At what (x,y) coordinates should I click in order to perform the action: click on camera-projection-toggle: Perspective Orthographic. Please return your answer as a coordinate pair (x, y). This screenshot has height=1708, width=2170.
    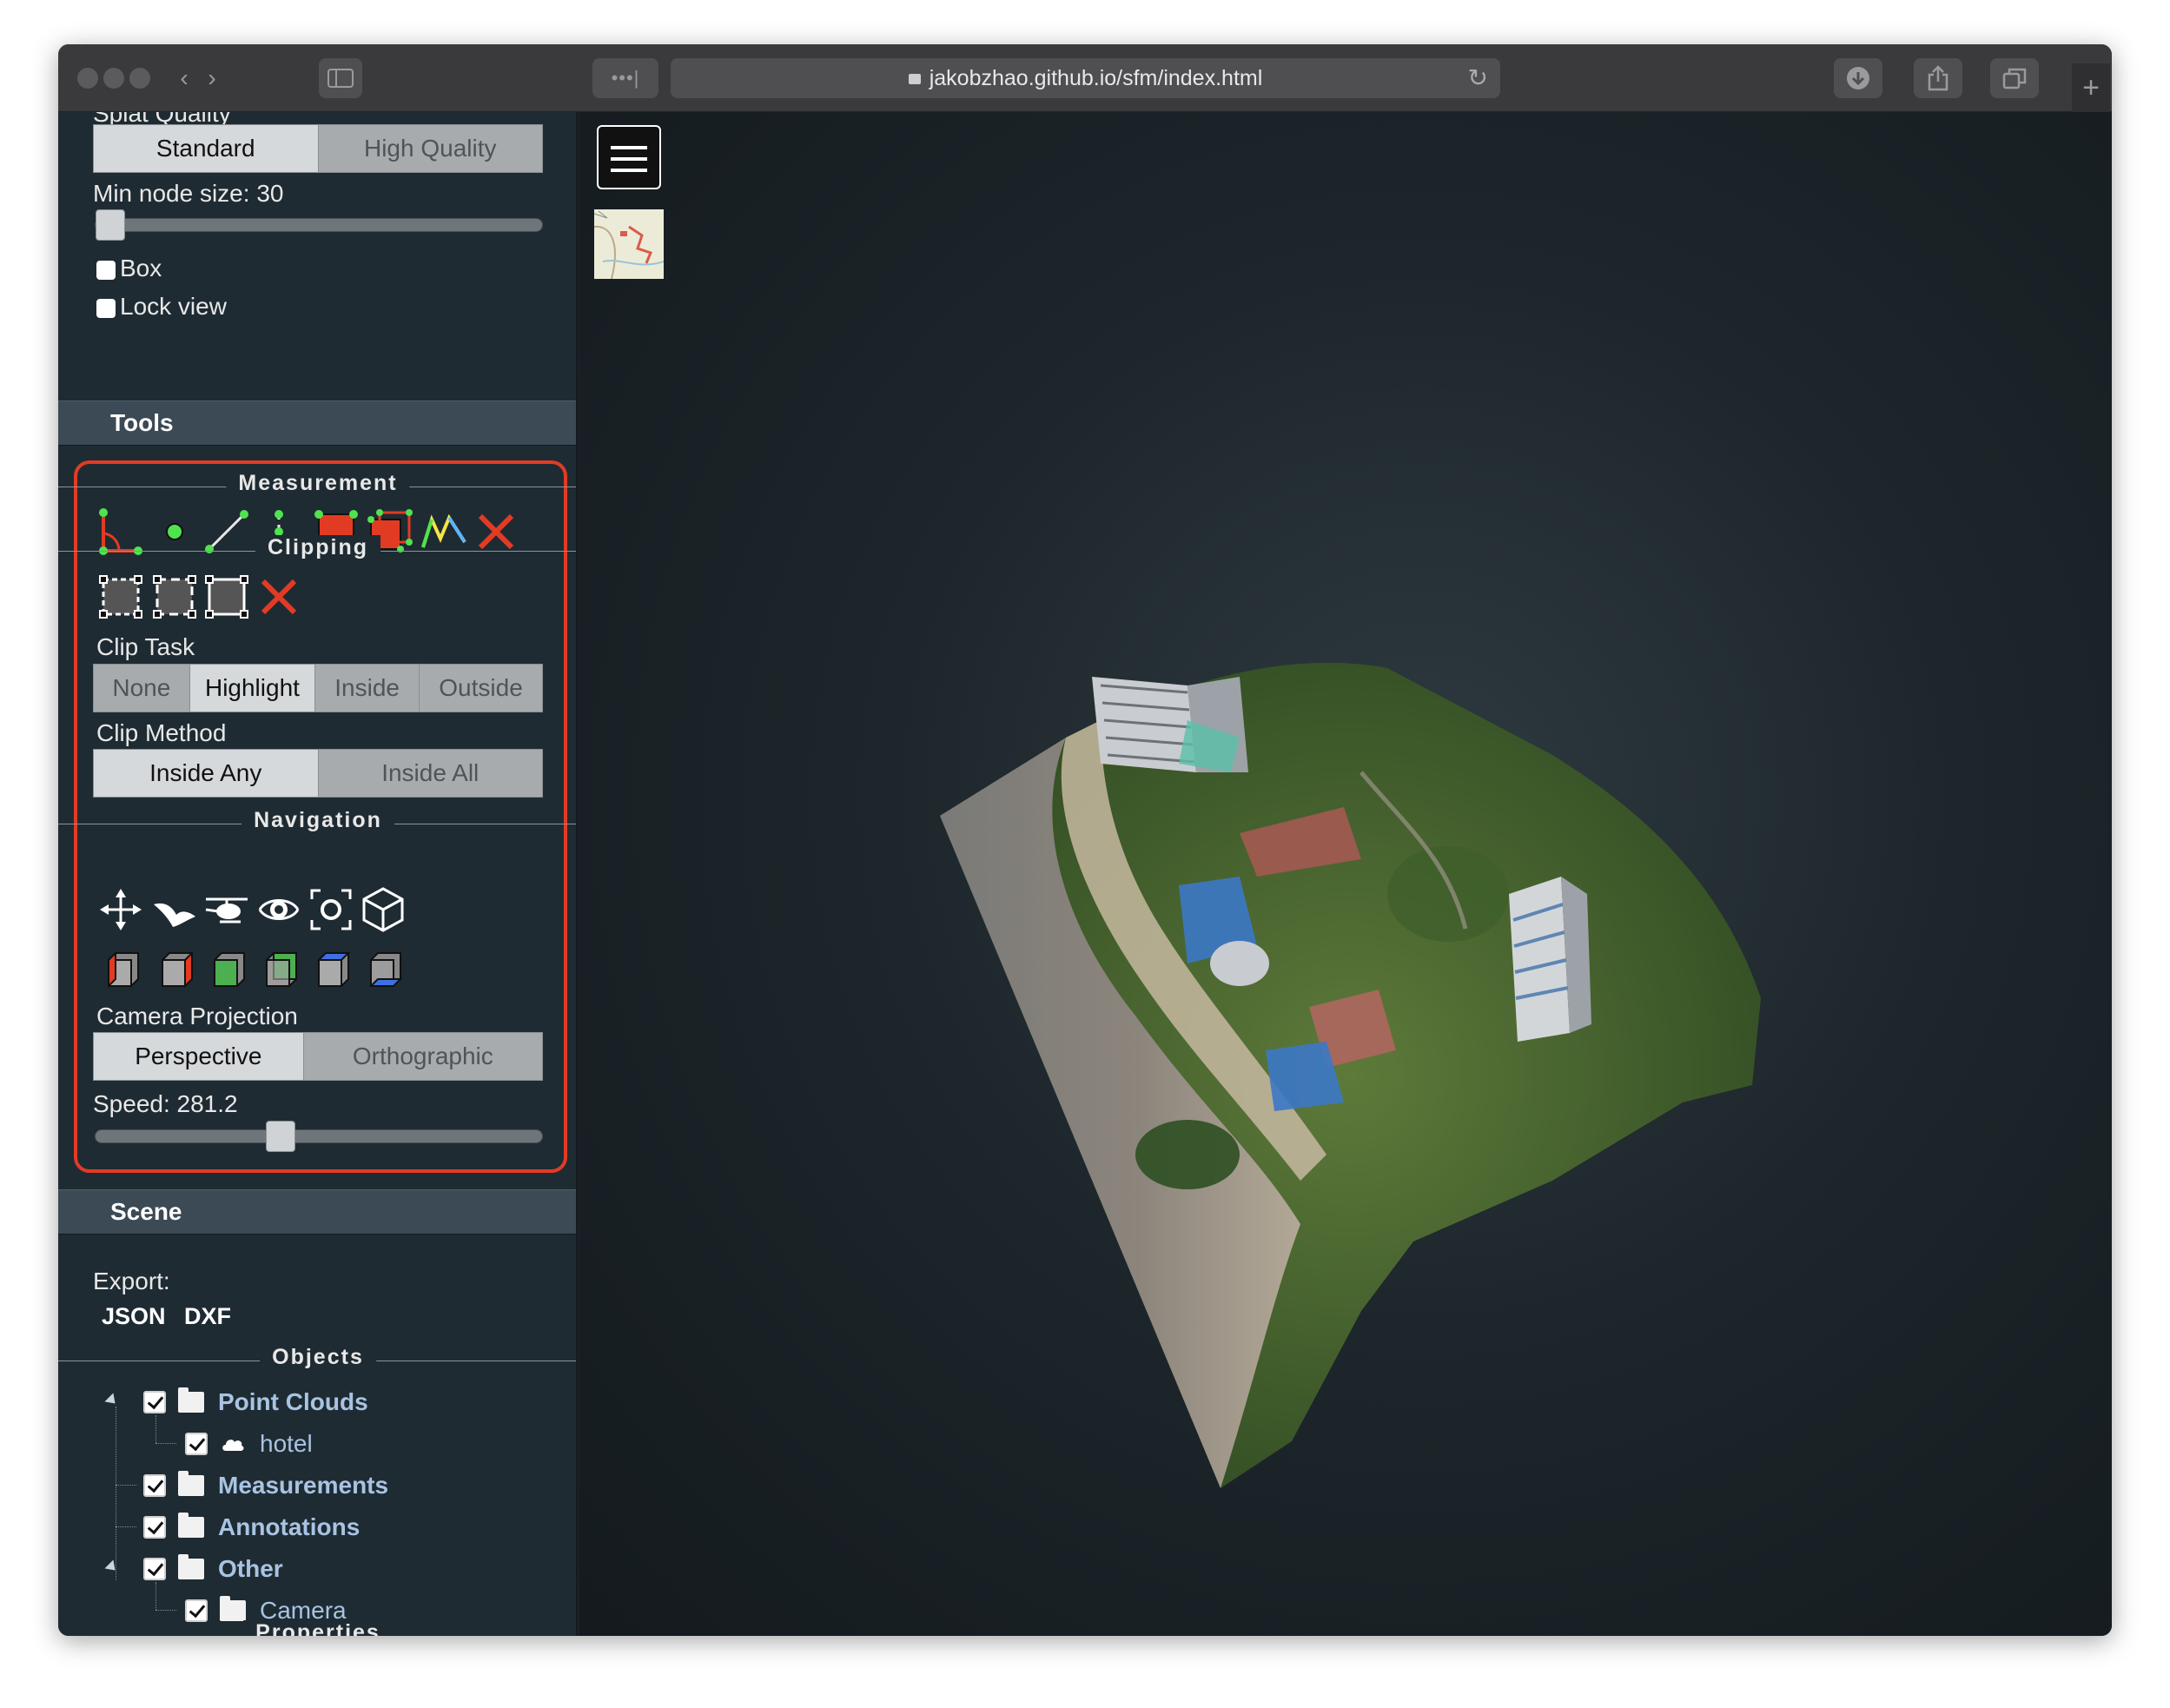
    Looking at the image, I should click on (318, 1056).